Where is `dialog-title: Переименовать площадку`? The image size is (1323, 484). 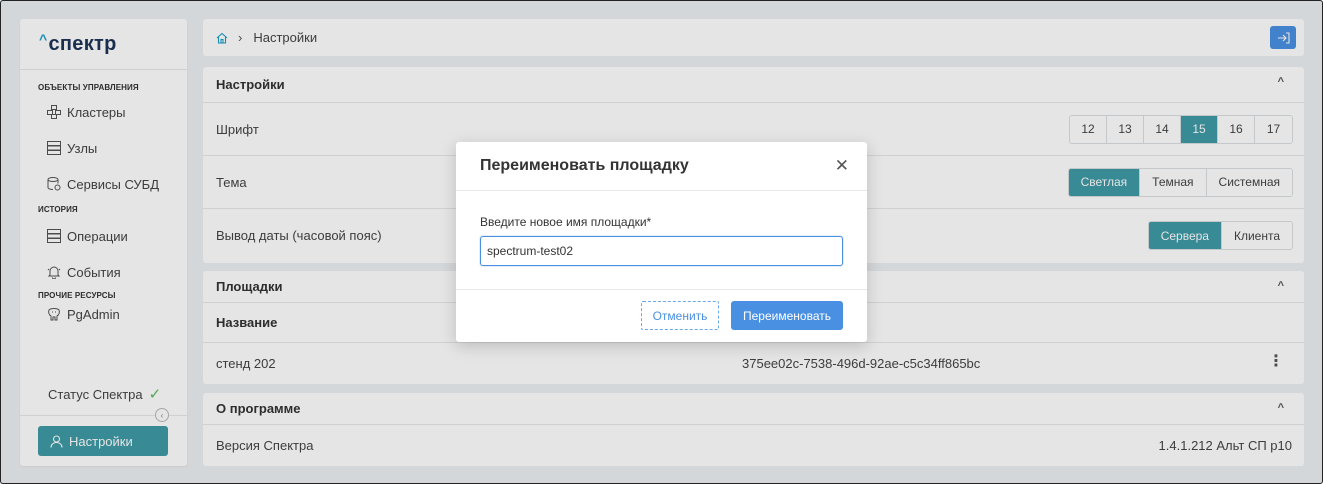 dialog-title: Переименовать площадку is located at coordinates (584, 165).